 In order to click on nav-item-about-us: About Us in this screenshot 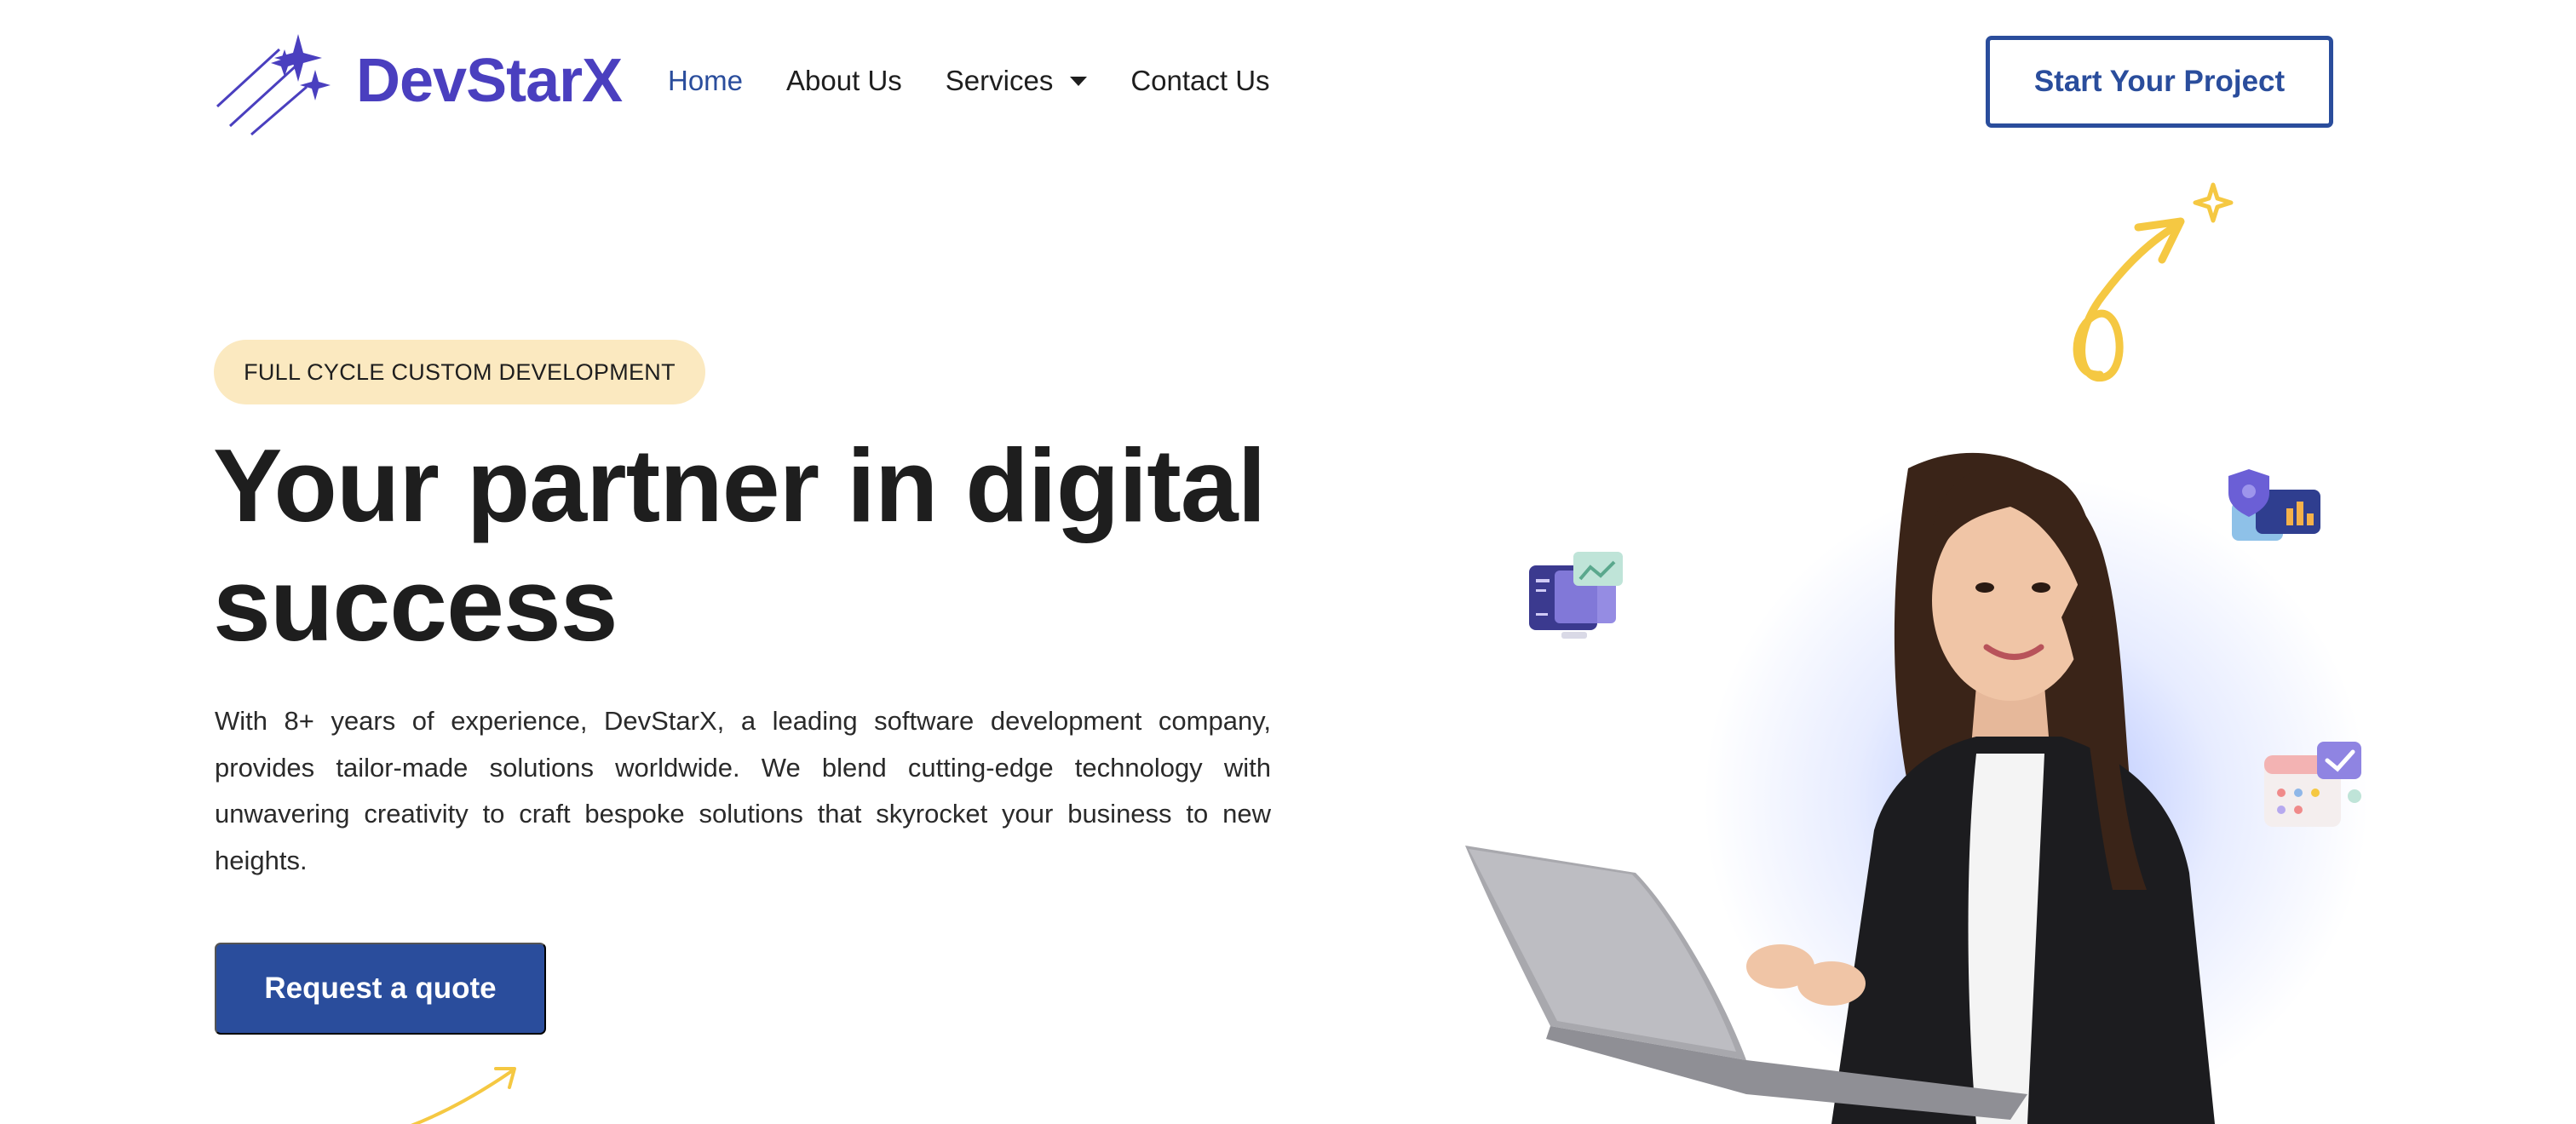, I will do `click(844, 81)`.